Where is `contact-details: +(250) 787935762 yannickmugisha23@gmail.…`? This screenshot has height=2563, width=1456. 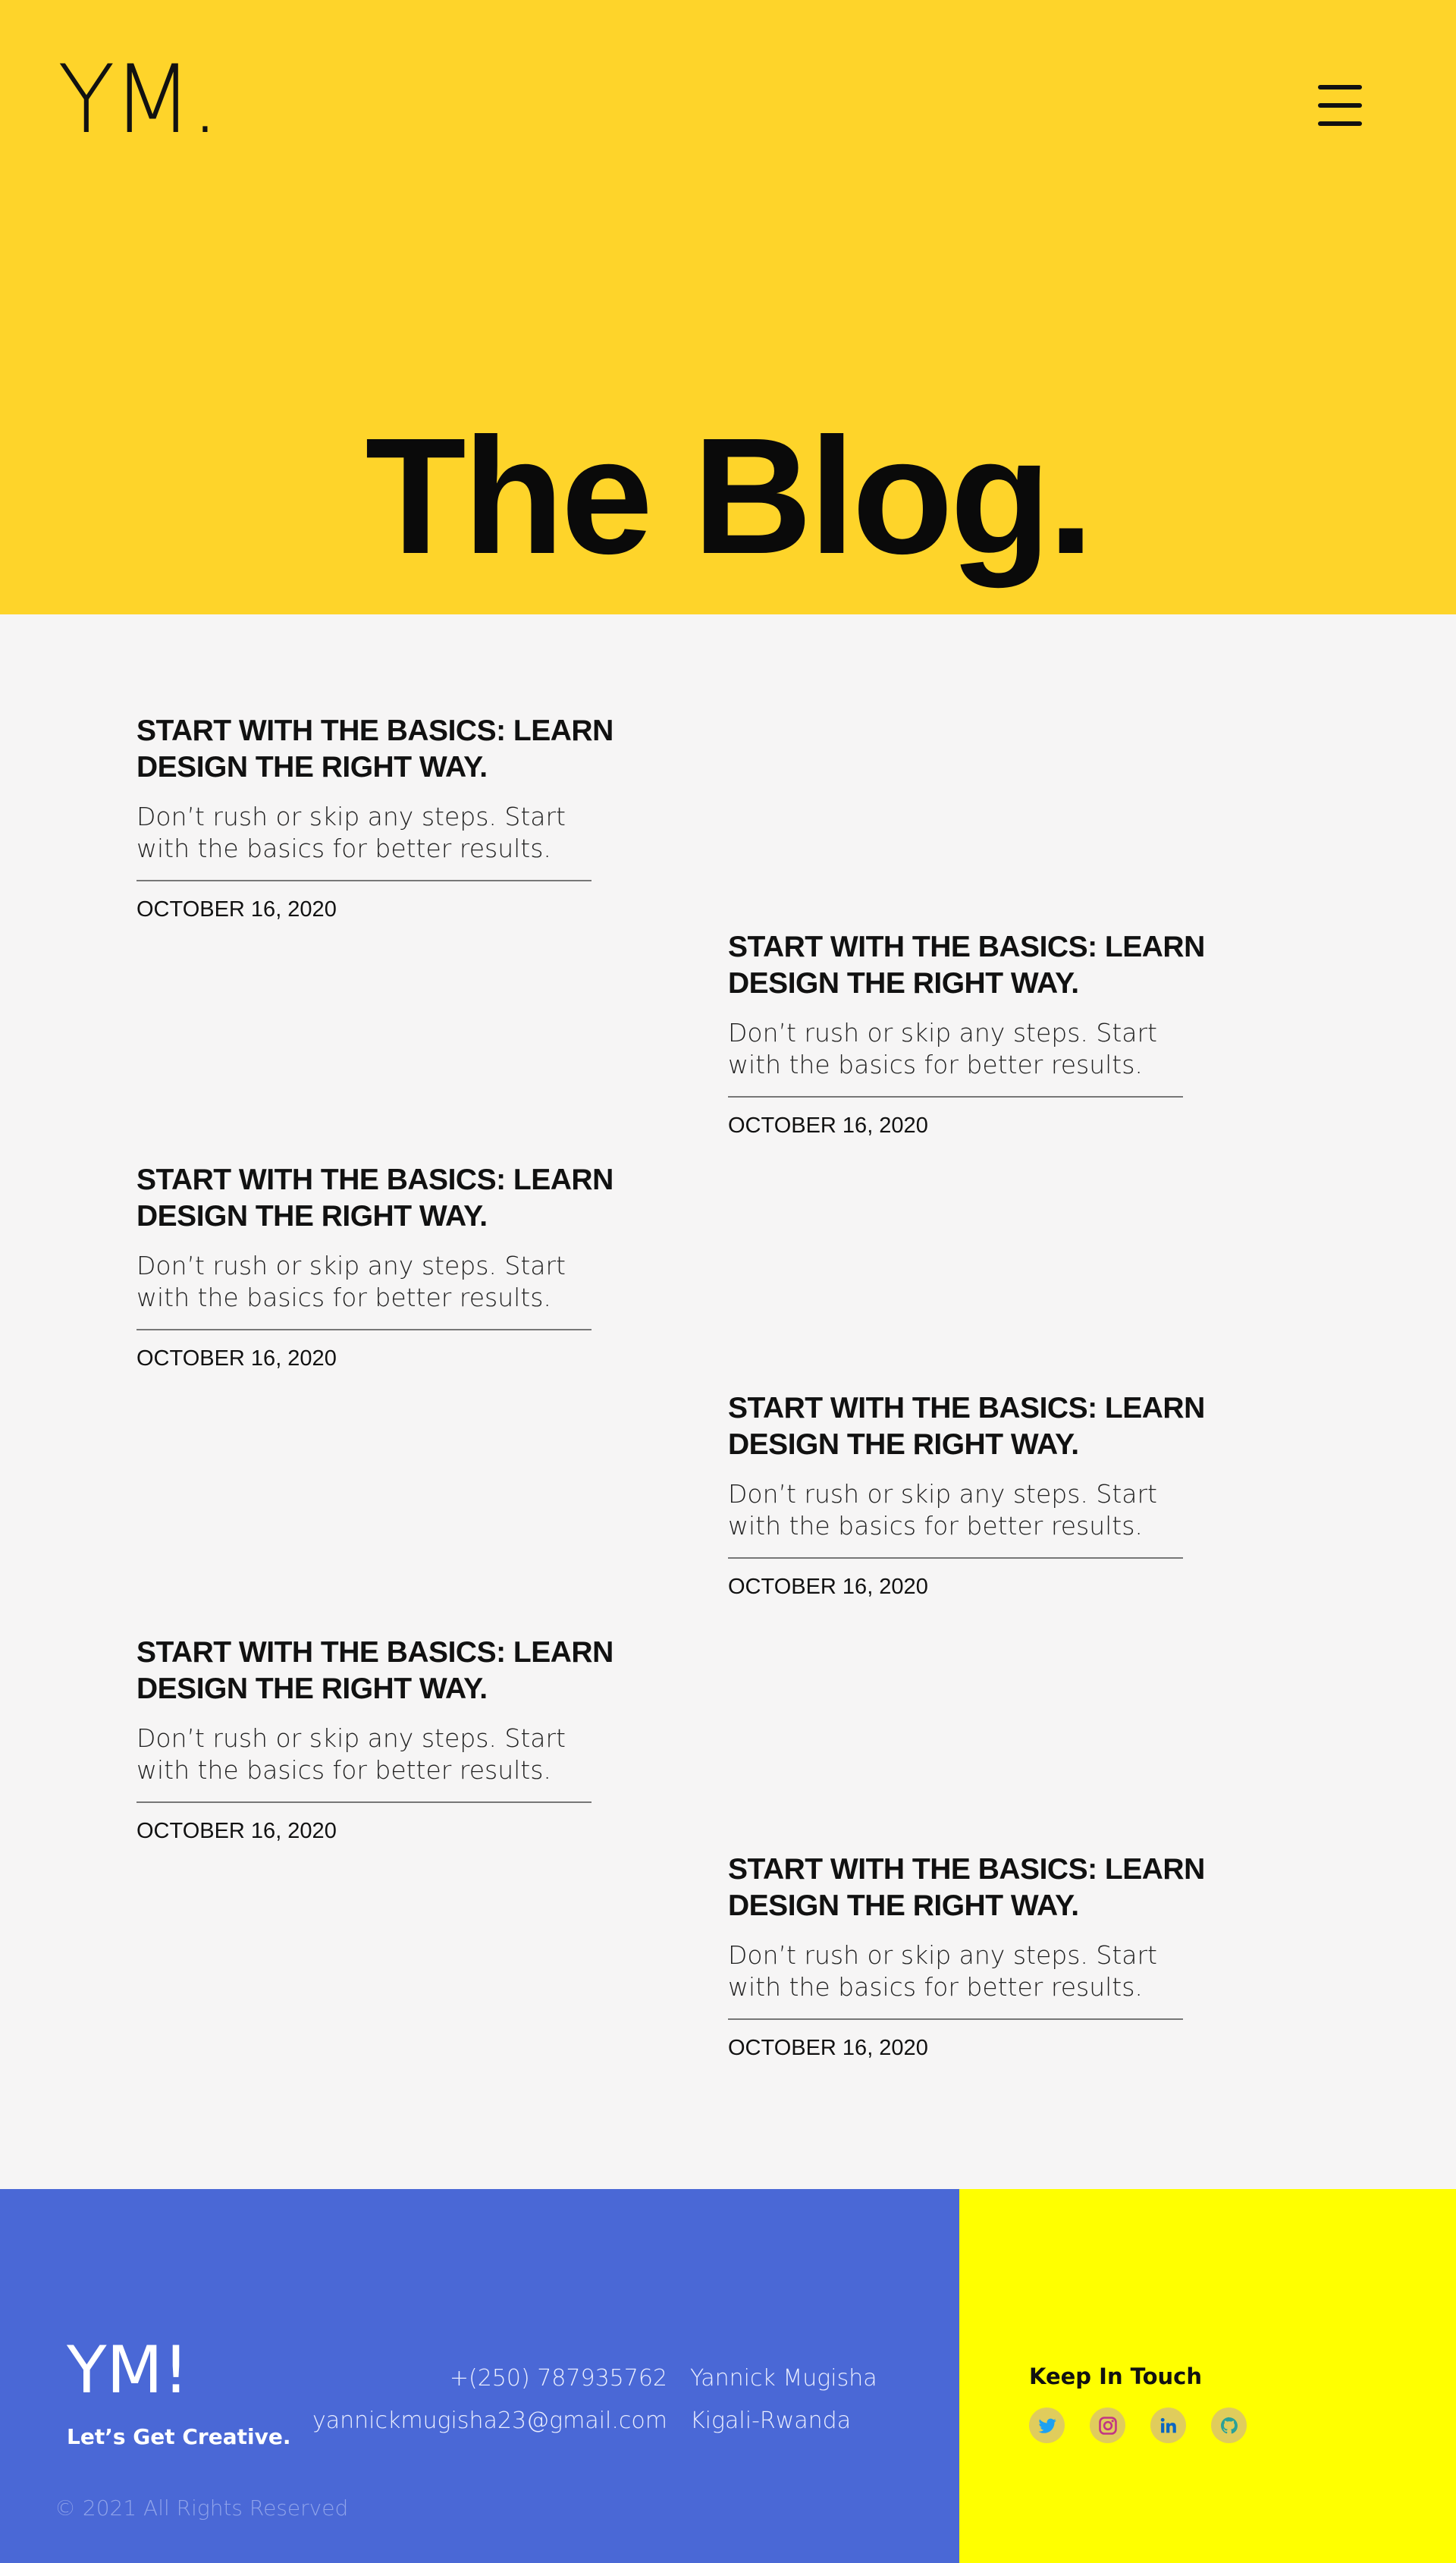
contact-details: +(250) 787935762 yannickmugisha23@gmail.… is located at coordinates (489, 2399).